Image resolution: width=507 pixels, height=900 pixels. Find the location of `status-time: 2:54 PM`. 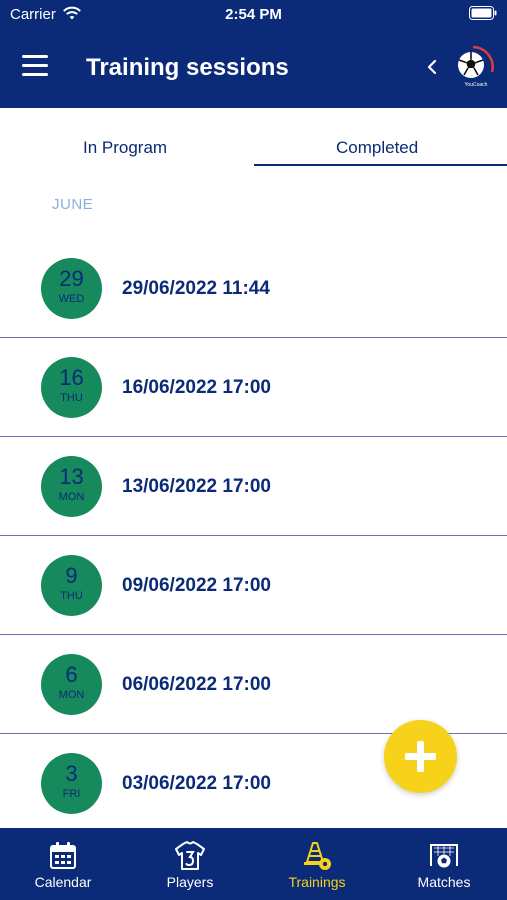

status-time: 2:54 PM is located at coordinates (253, 14).